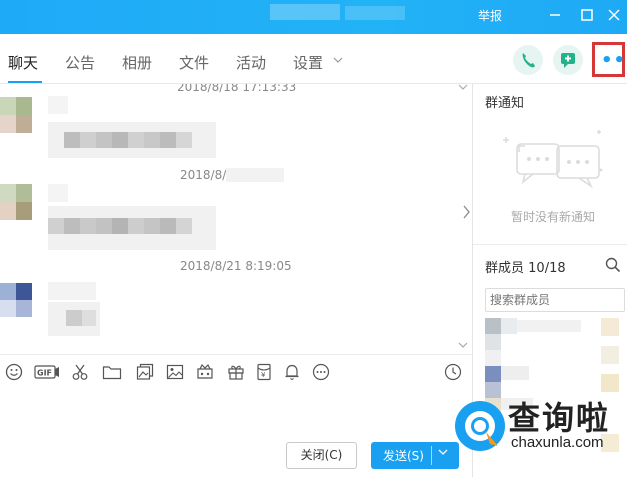 The height and width of the screenshot is (477, 627). Describe the element at coordinates (205, 373) in the screenshot. I see `gift-box-icon` at that location.